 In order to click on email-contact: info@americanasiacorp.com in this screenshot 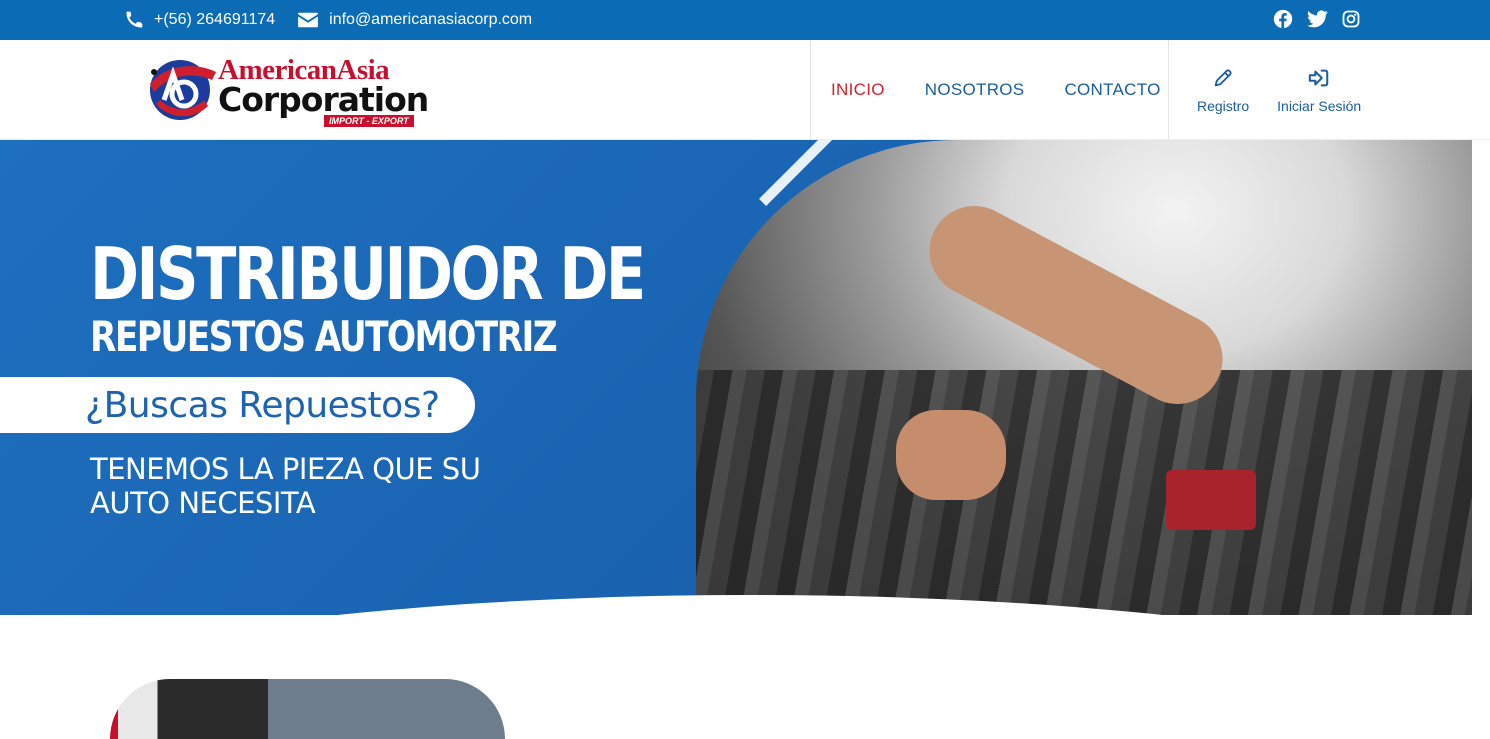, I will do `click(414, 20)`.